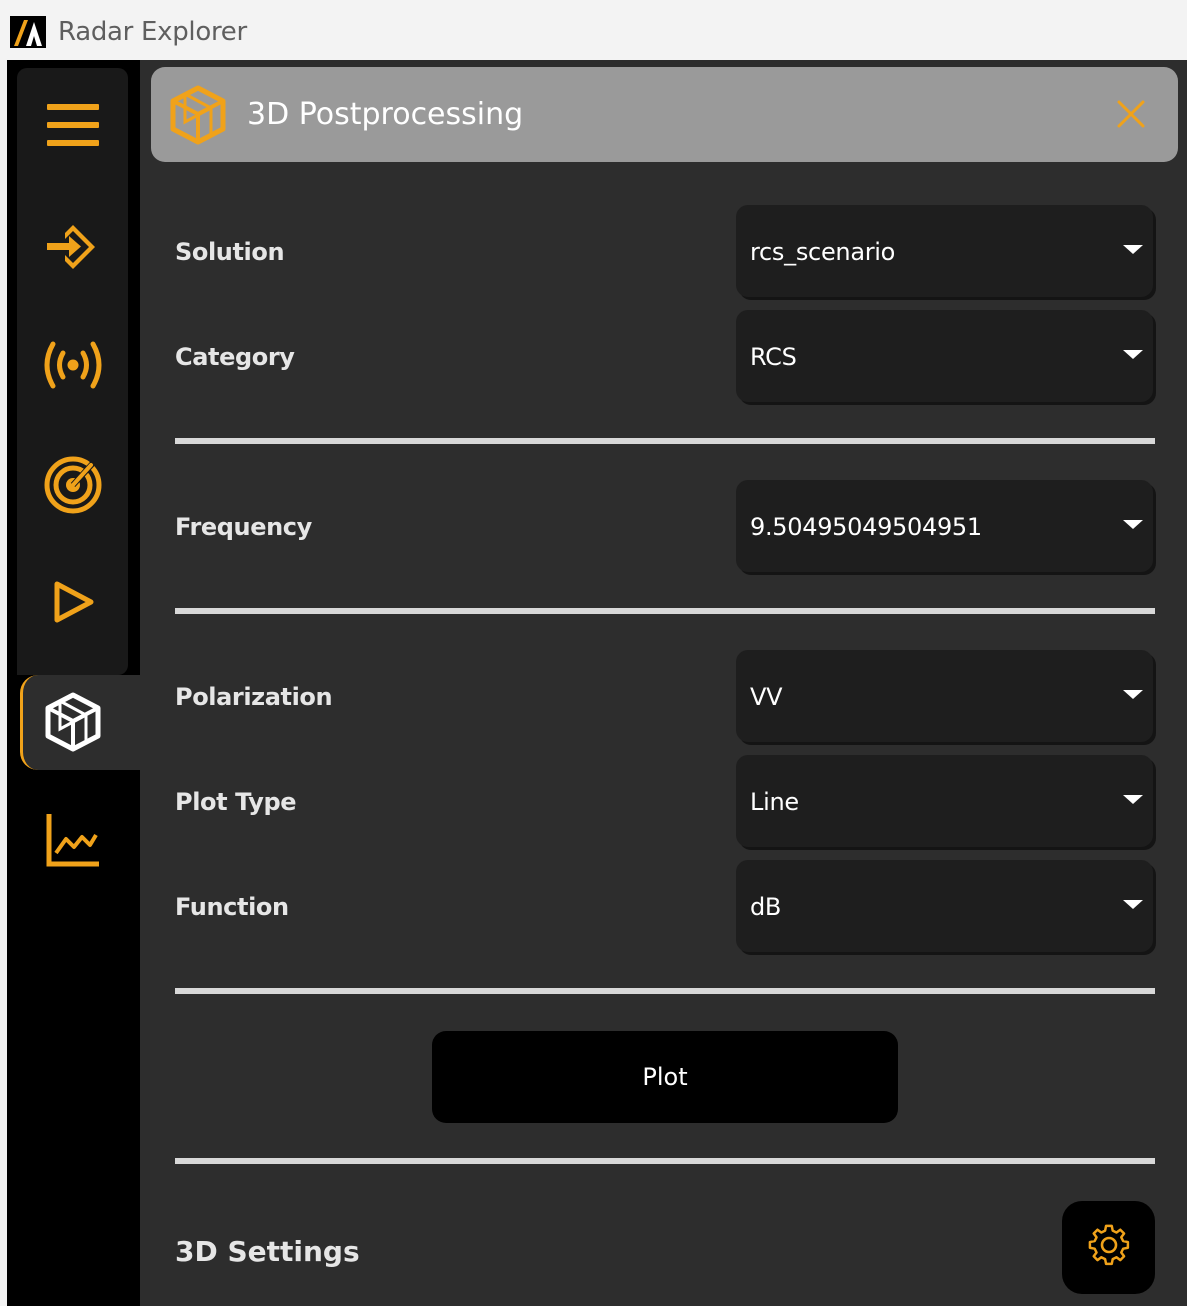  Describe the element at coordinates (774, 802) in the screenshot. I see `plot-type-value: Line` at that location.